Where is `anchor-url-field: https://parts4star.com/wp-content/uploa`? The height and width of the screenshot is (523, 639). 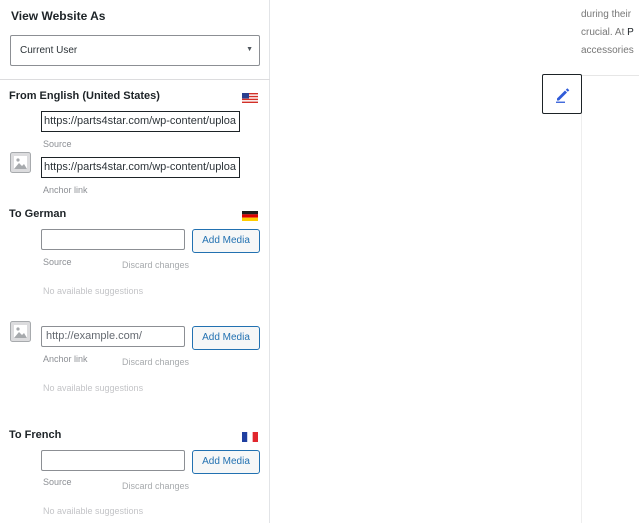
anchor-url-field: https://parts4star.com/wp-content/uploa is located at coordinates (140, 167).